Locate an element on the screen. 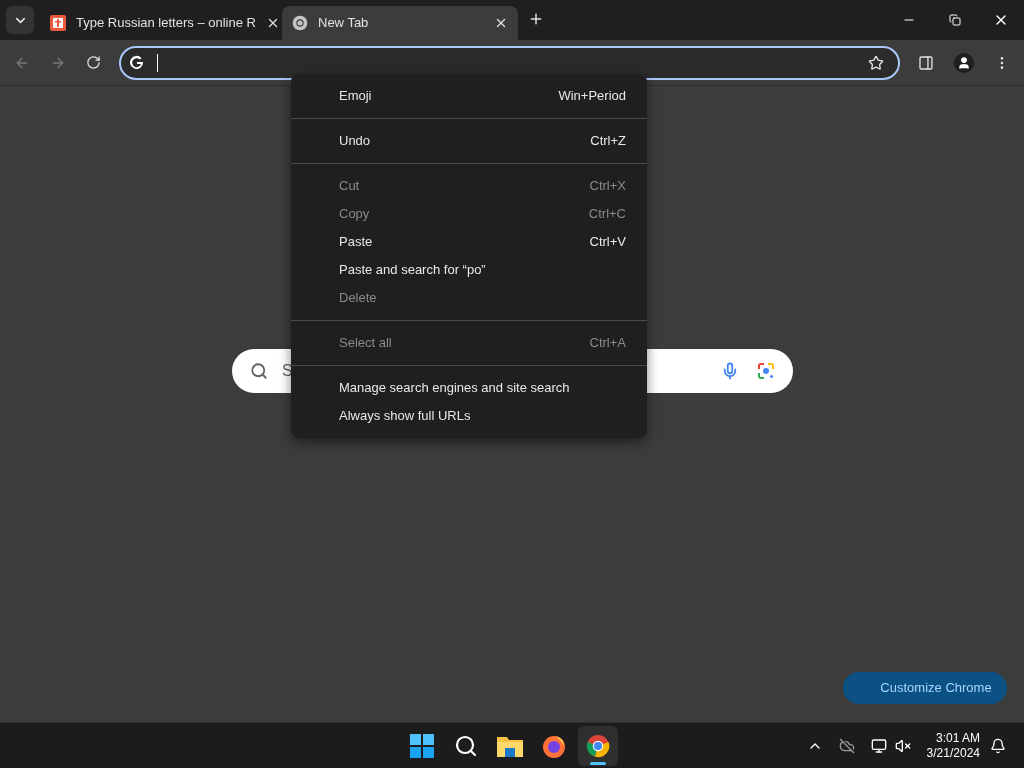 The height and width of the screenshot is (768, 1024). volume-muted-icon is located at coordinates (902, 745).